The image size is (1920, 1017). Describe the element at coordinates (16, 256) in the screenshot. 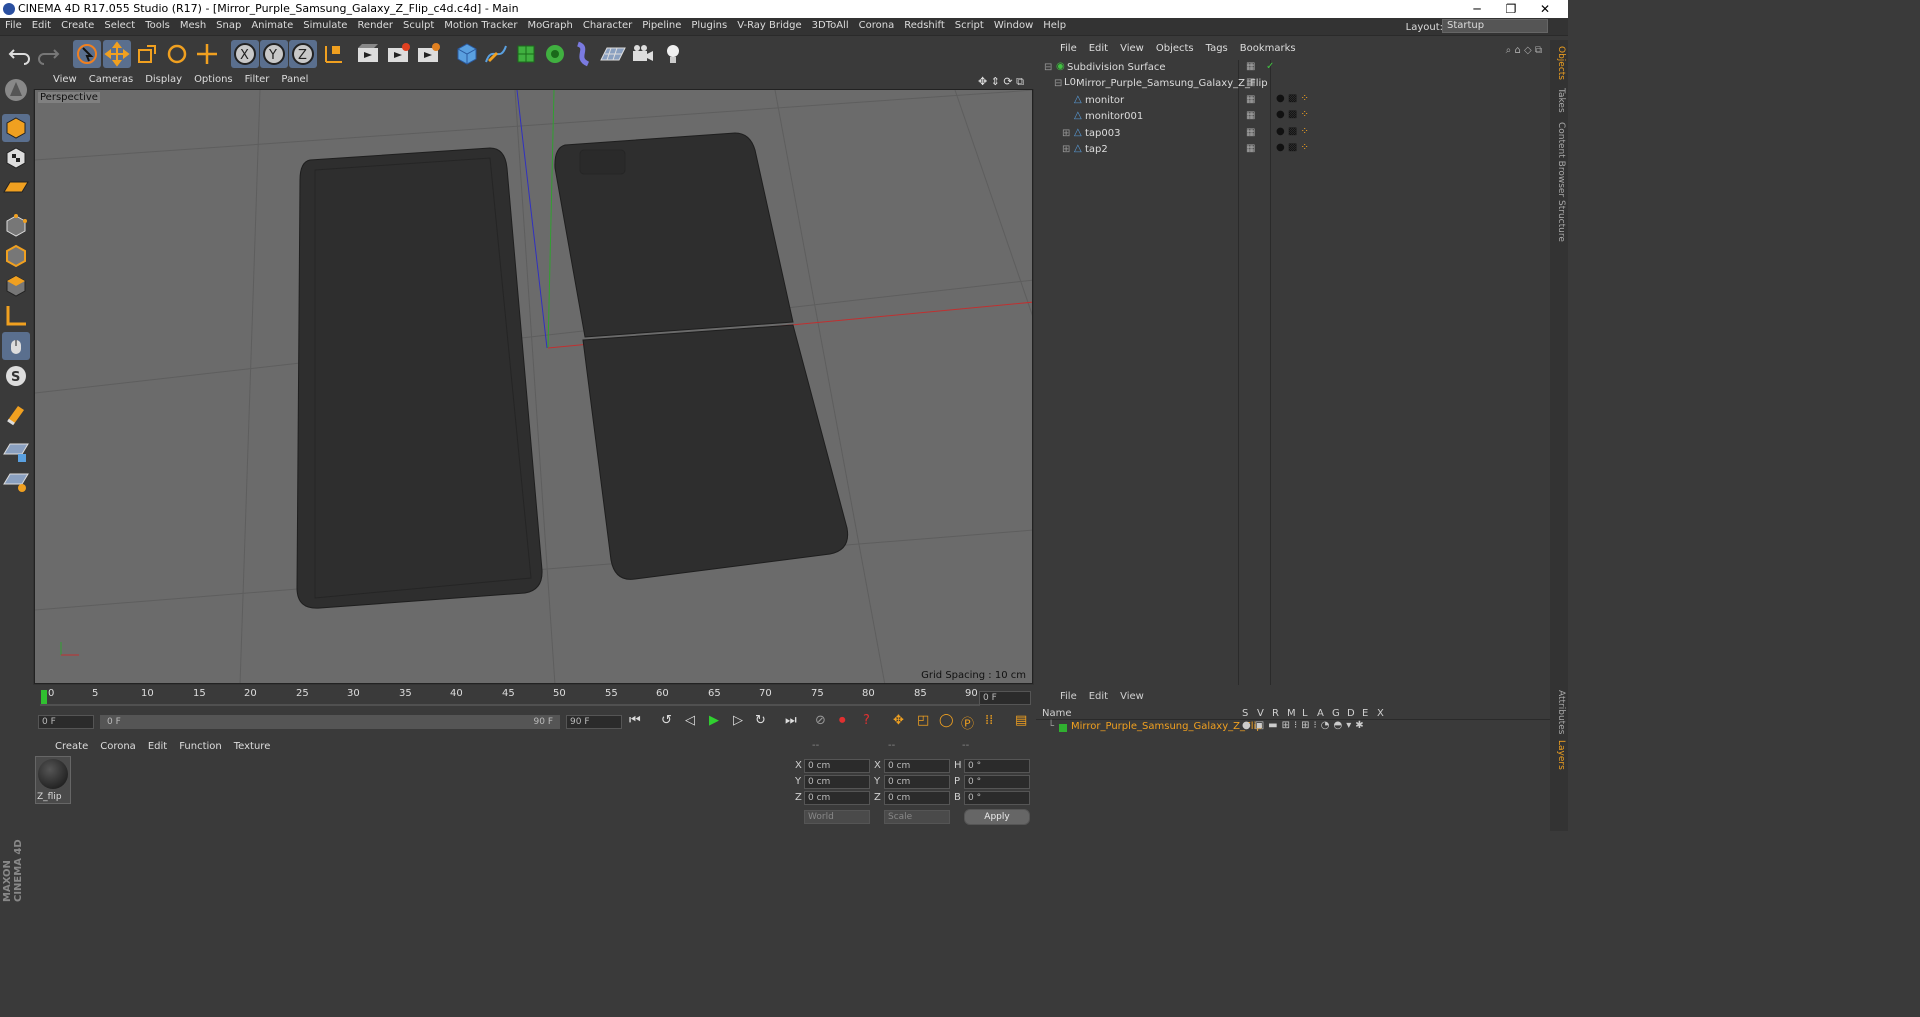

I see `edges-mode-icon` at that location.